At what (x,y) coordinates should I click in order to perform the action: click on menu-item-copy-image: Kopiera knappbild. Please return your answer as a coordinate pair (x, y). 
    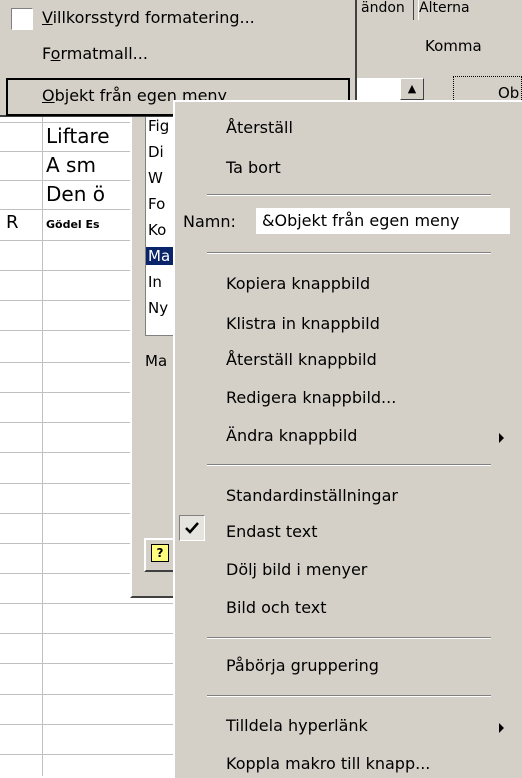
    Looking at the image, I should click on (298, 283).